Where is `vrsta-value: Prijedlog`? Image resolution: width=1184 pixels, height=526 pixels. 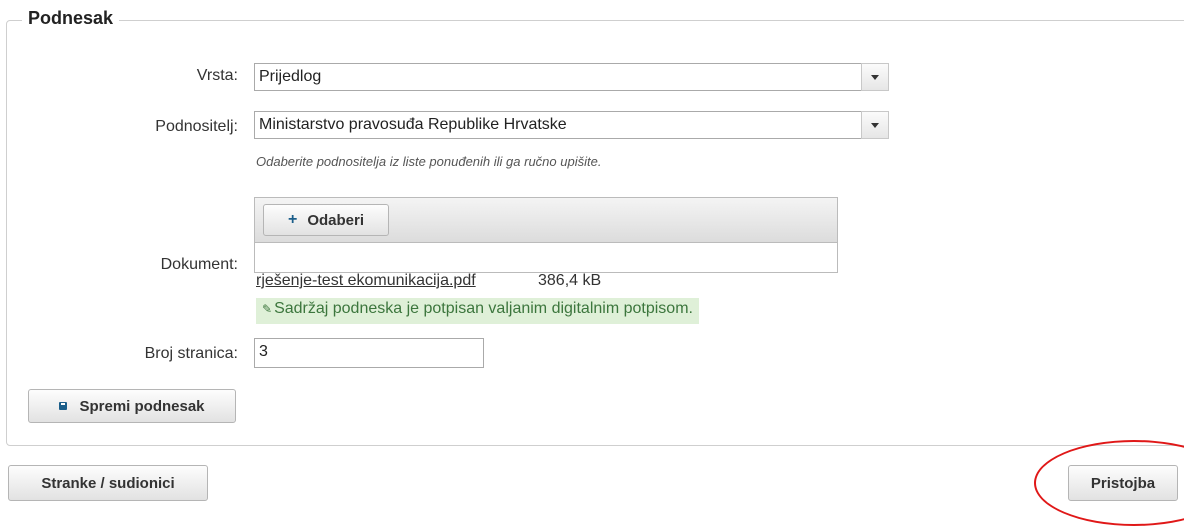
vrsta-value: Prijedlog is located at coordinates (290, 76).